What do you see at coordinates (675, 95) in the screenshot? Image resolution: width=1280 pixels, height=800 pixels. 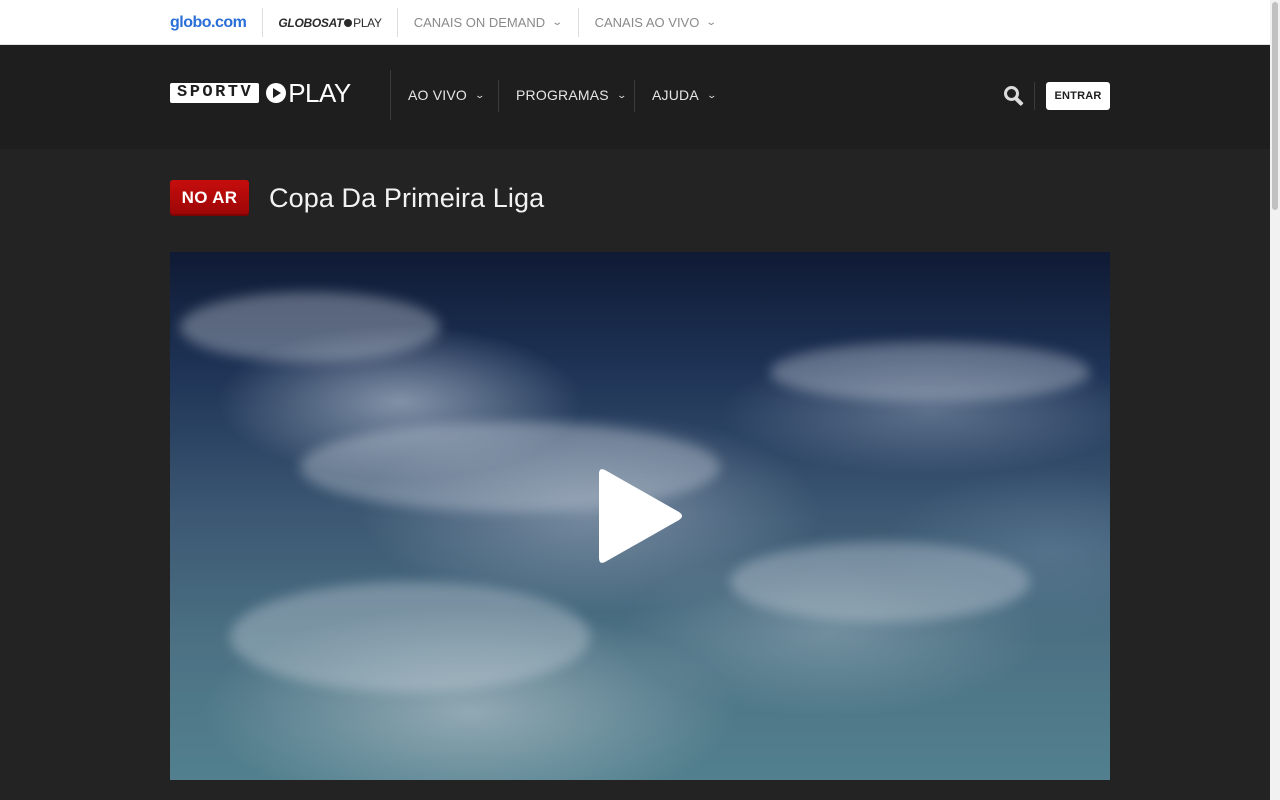 I see `nav-label: AJUDA` at bounding box center [675, 95].